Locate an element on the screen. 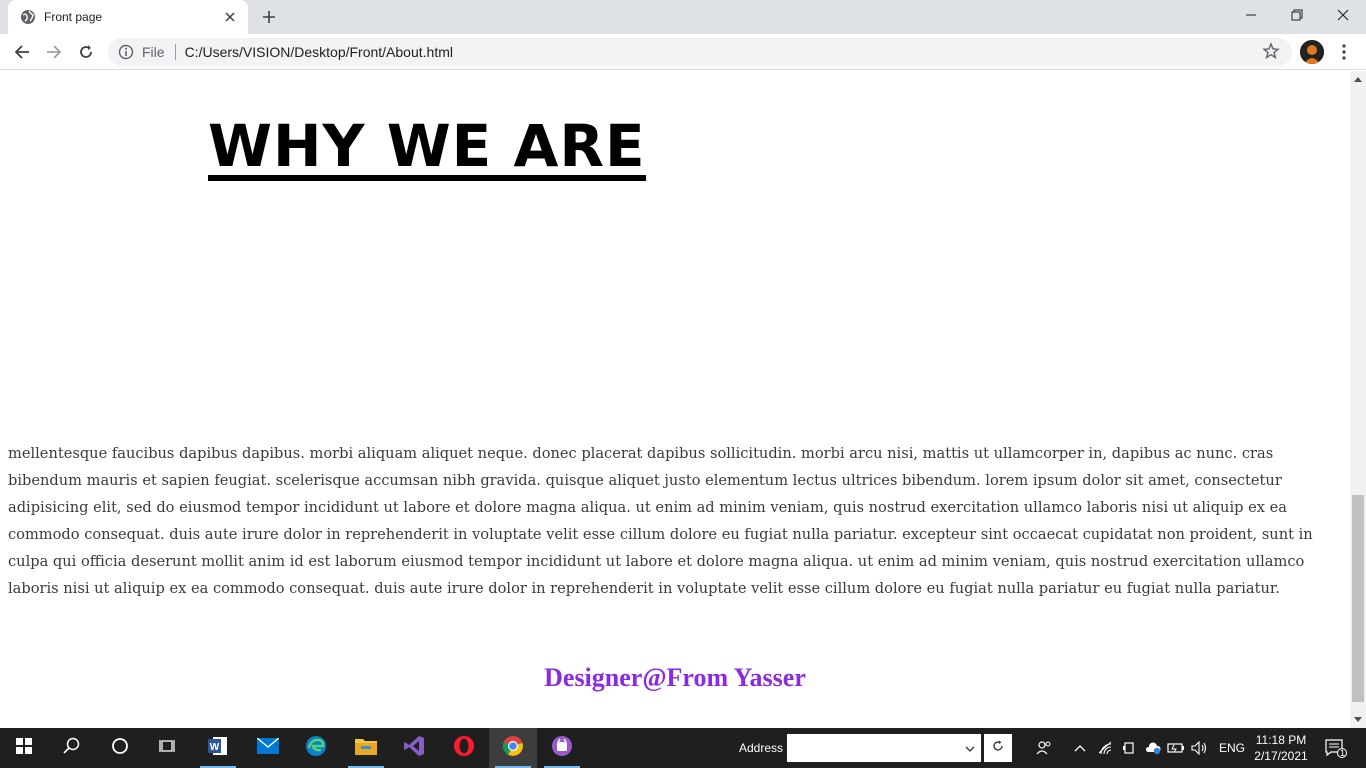  search-icon is located at coordinates (72, 748).